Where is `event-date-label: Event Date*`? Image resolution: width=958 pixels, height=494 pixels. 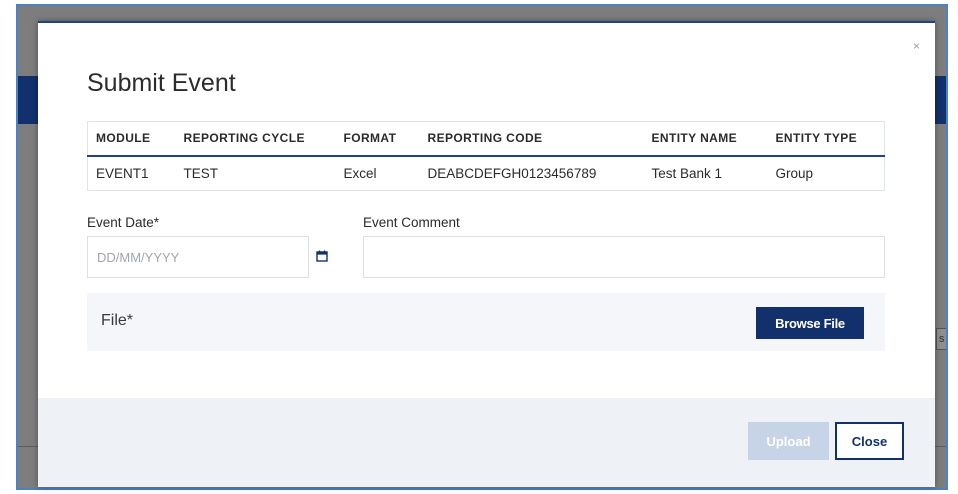 event-date-label: Event Date* is located at coordinates (123, 222).